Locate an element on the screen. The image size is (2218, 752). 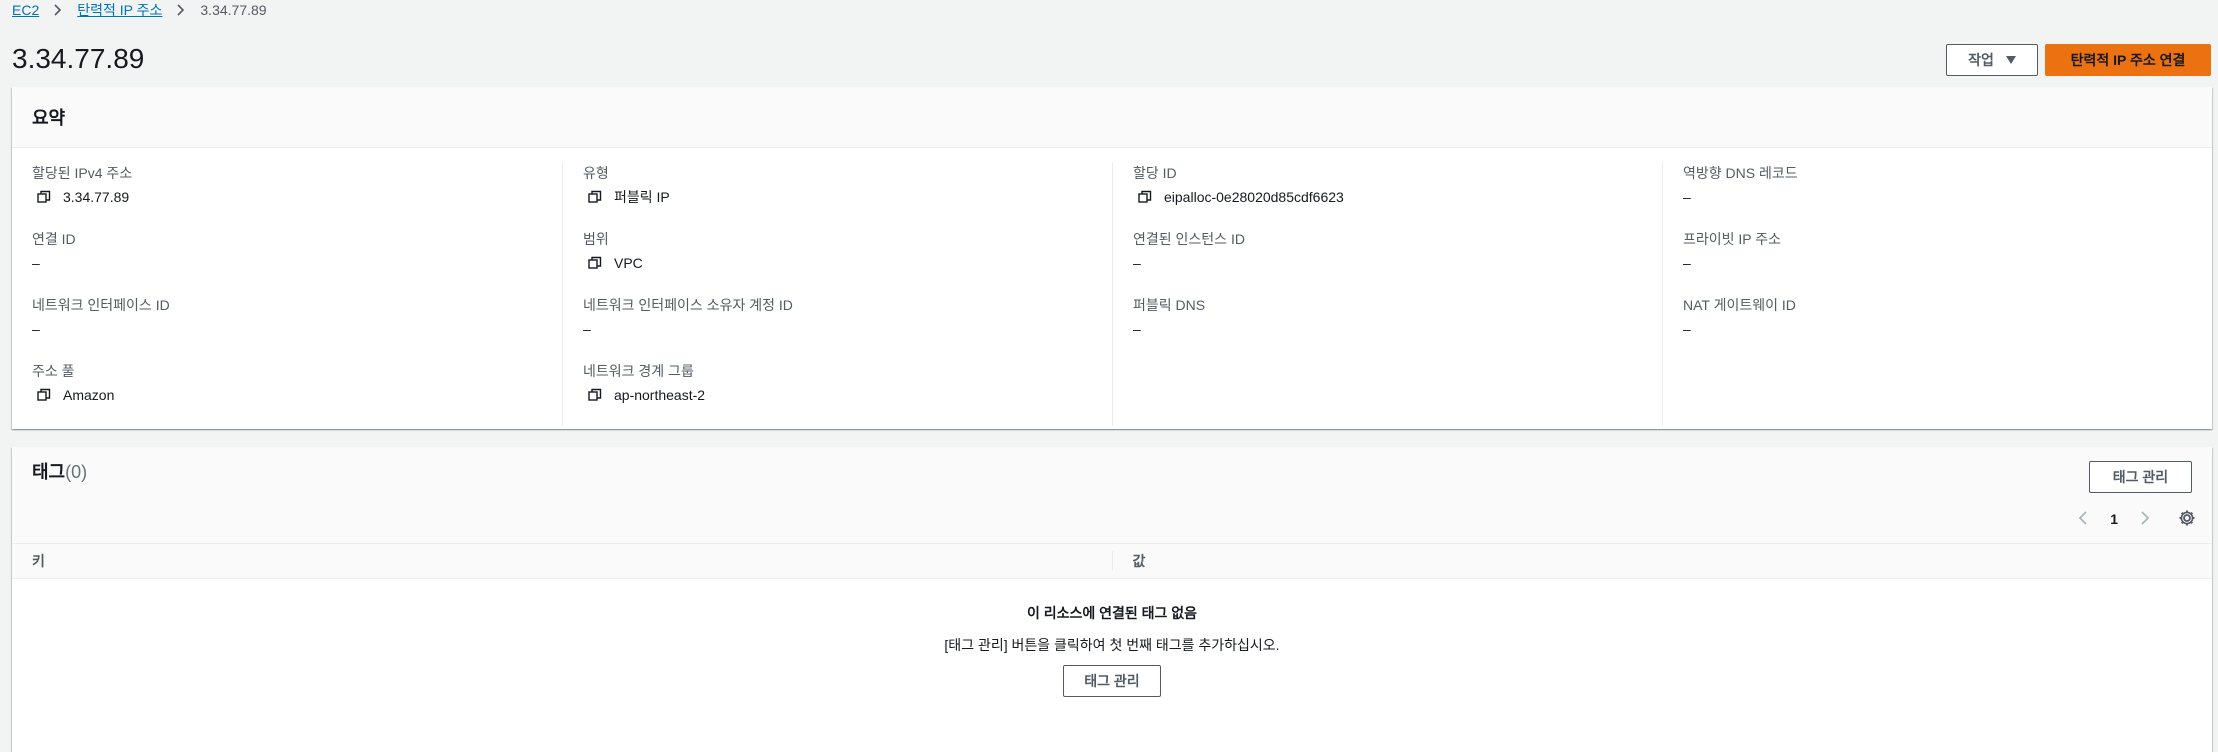
field-label: NAT 게이트웨이 ID is located at coordinates (1739, 305).